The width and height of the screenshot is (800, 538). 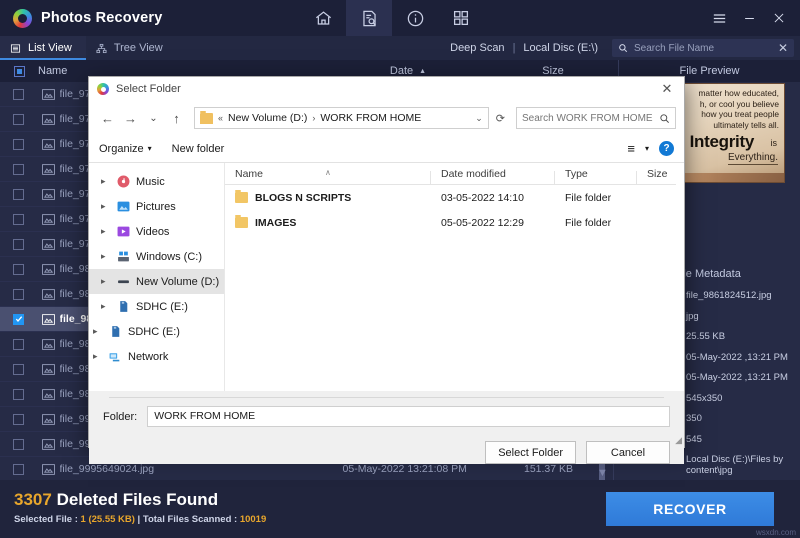 What do you see at coordinates (596, 176) in the screenshot?
I see `dialog-column-type: Type` at bounding box center [596, 176].